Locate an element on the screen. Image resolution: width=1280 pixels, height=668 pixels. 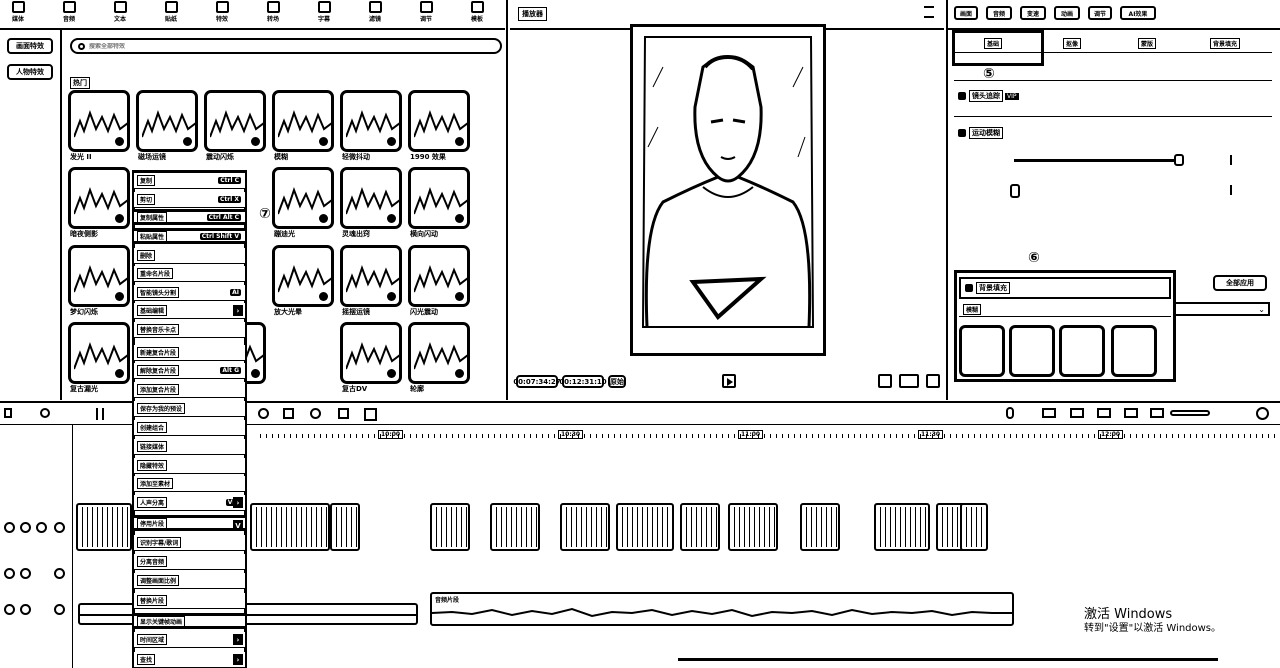
menu-item: 查找 › is located at coordinates (189, 660).